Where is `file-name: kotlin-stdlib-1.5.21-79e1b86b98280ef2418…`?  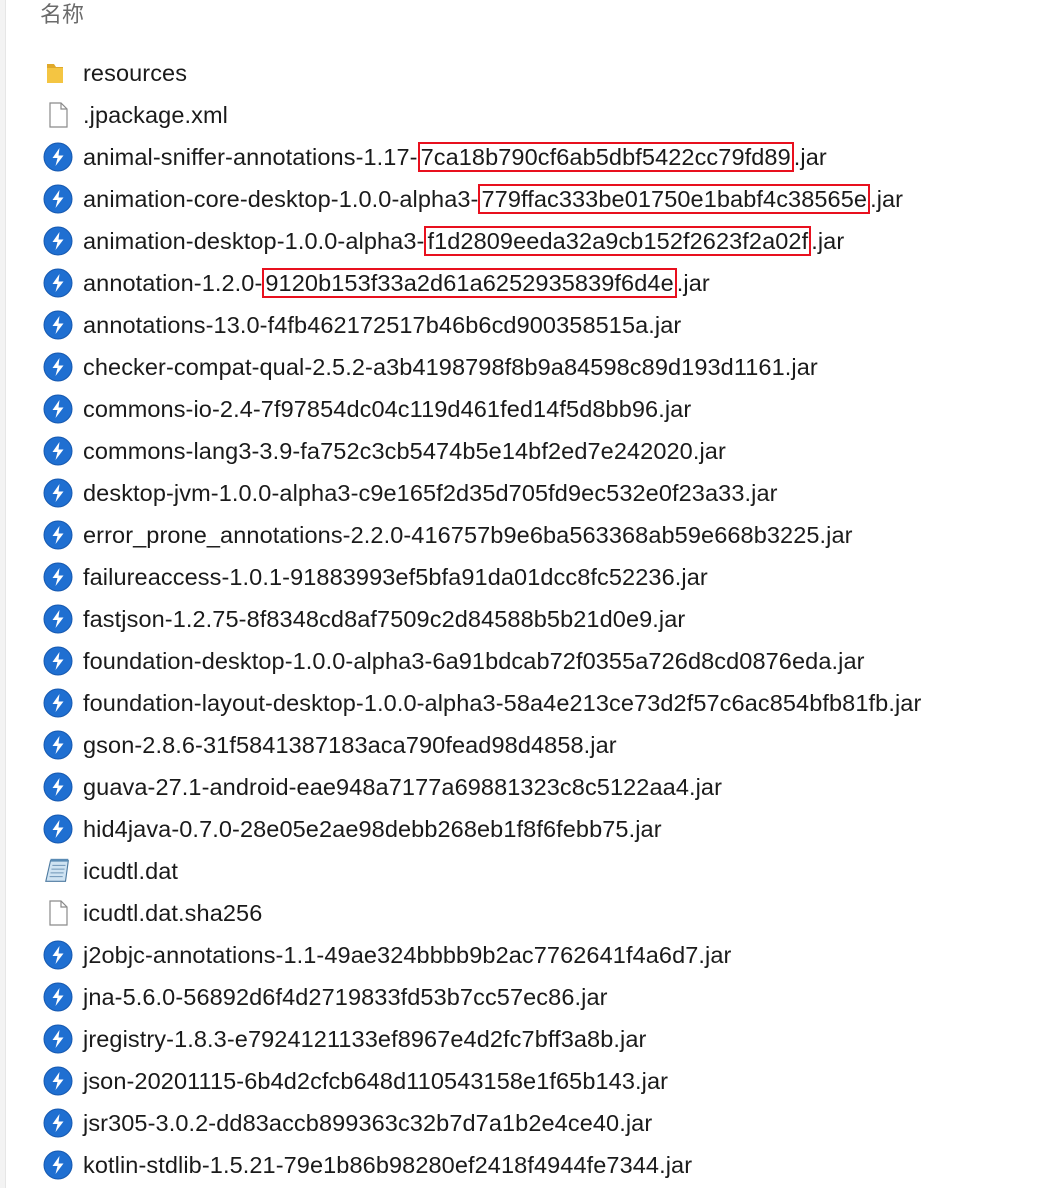 file-name: kotlin-stdlib-1.5.21-79e1b86b98280ef2418… is located at coordinates (387, 1165).